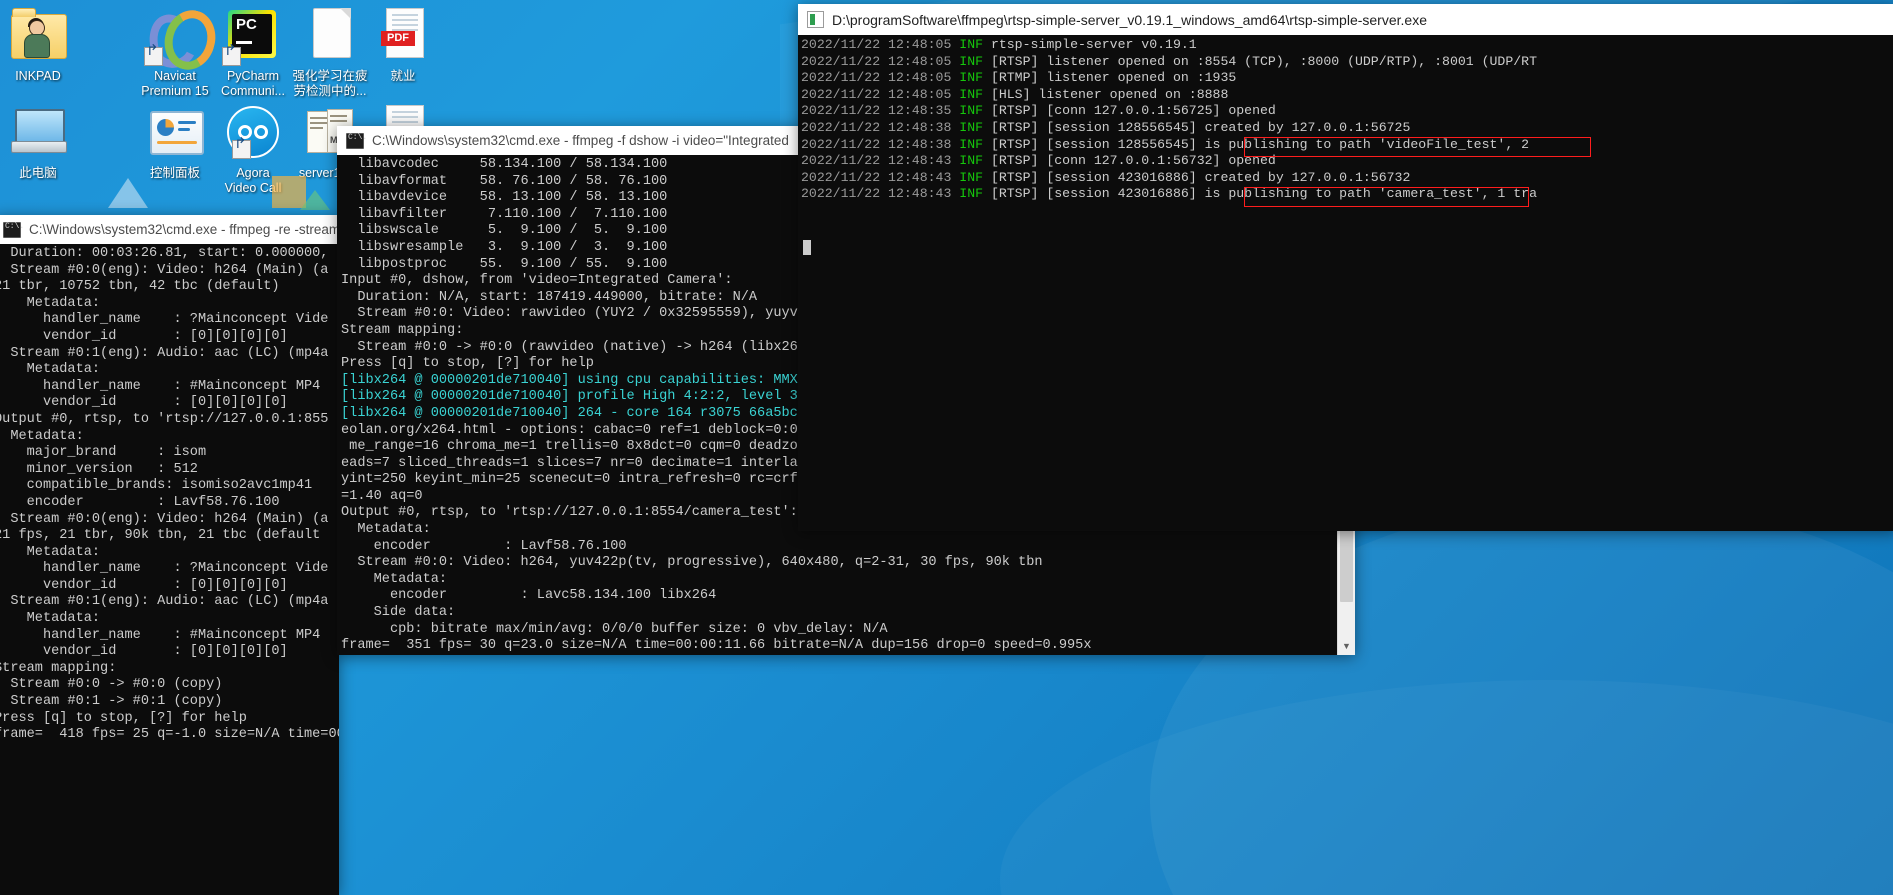 Image resolution: width=1893 pixels, height=895 pixels. I want to click on log-message: [HLS] listener opened on :8888, so click(1106, 94).